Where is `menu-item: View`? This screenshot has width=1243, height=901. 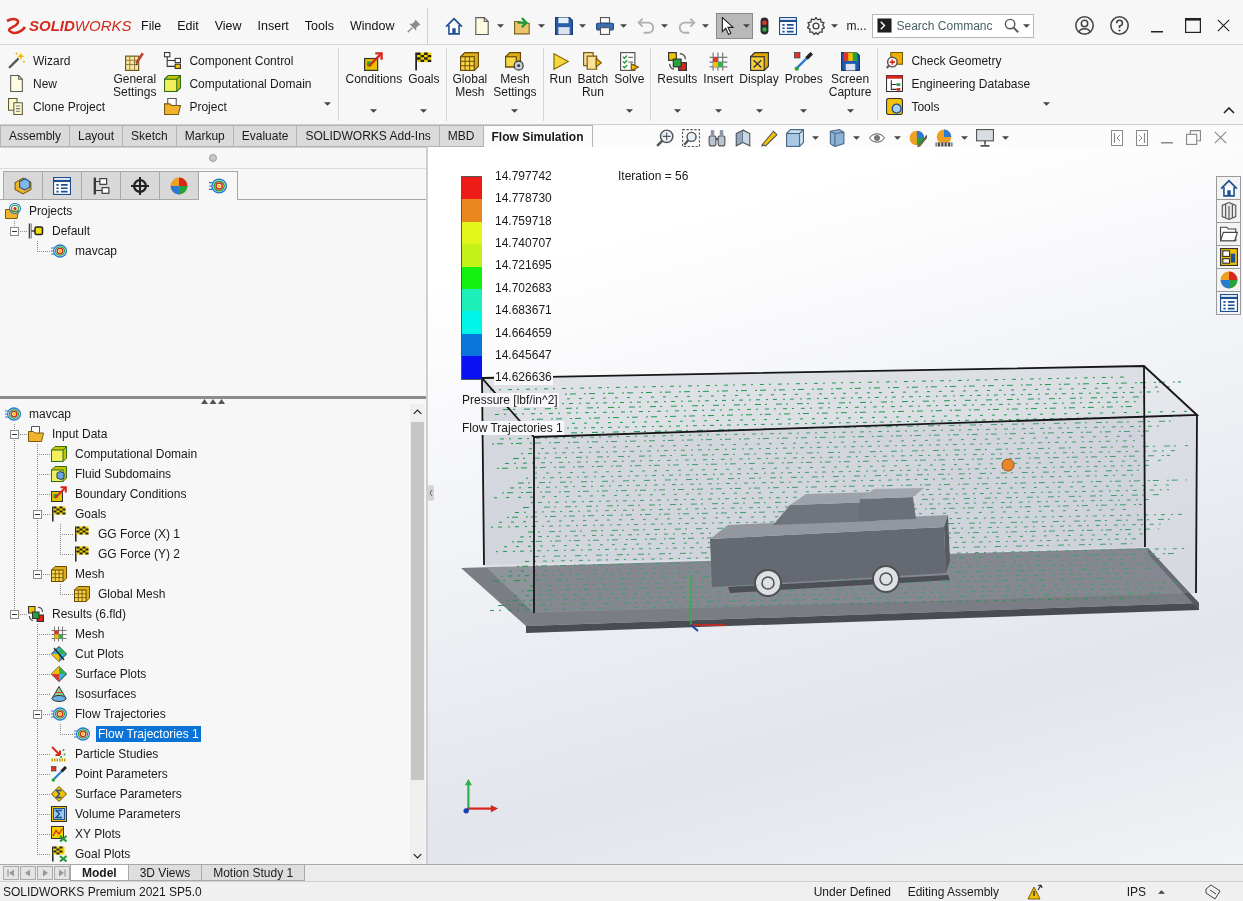 menu-item: View is located at coordinates (228, 25).